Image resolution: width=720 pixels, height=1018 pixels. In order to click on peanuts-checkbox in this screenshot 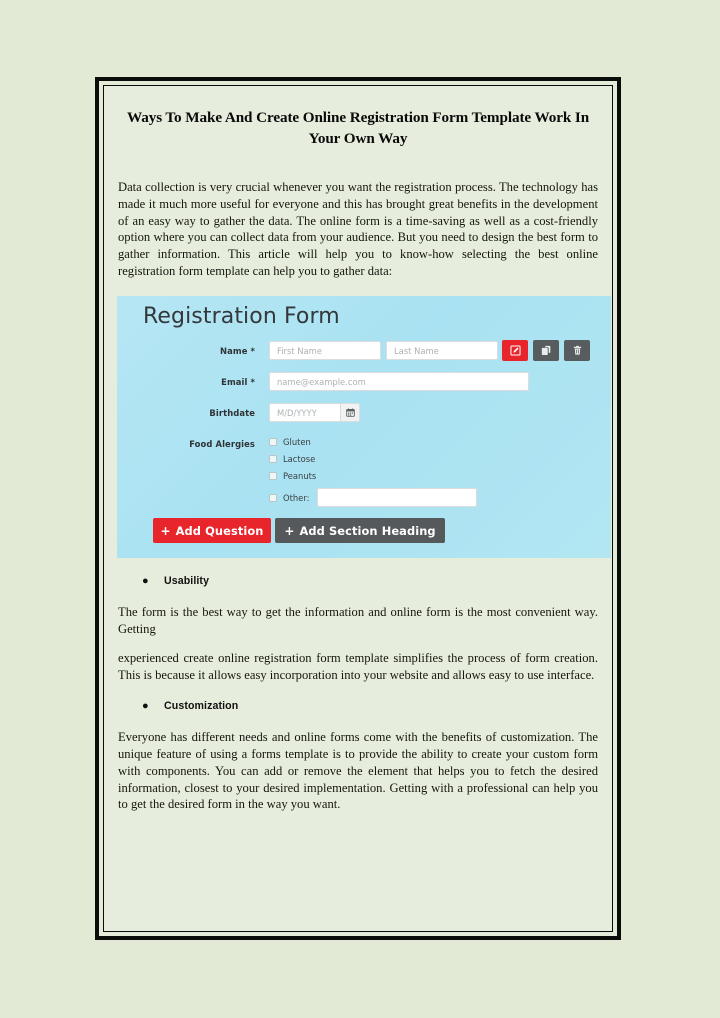, I will do `click(273, 476)`.